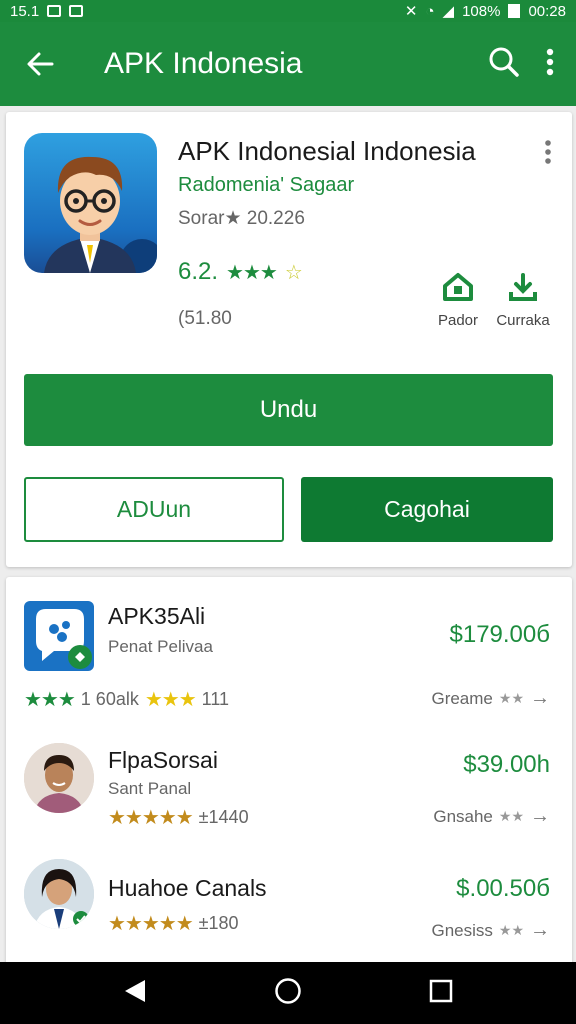  What do you see at coordinates (448, 11) in the screenshot?
I see `signal-icon: ◢` at bounding box center [448, 11].